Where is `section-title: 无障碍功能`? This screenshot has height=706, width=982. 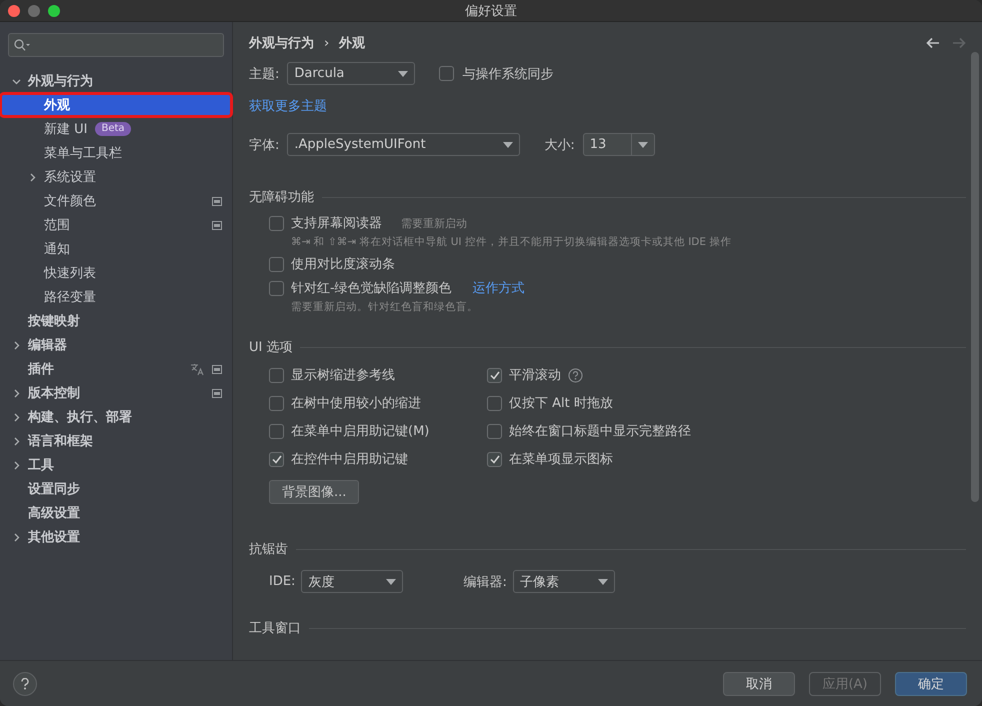
section-title: 无障碍功能 is located at coordinates (281, 197).